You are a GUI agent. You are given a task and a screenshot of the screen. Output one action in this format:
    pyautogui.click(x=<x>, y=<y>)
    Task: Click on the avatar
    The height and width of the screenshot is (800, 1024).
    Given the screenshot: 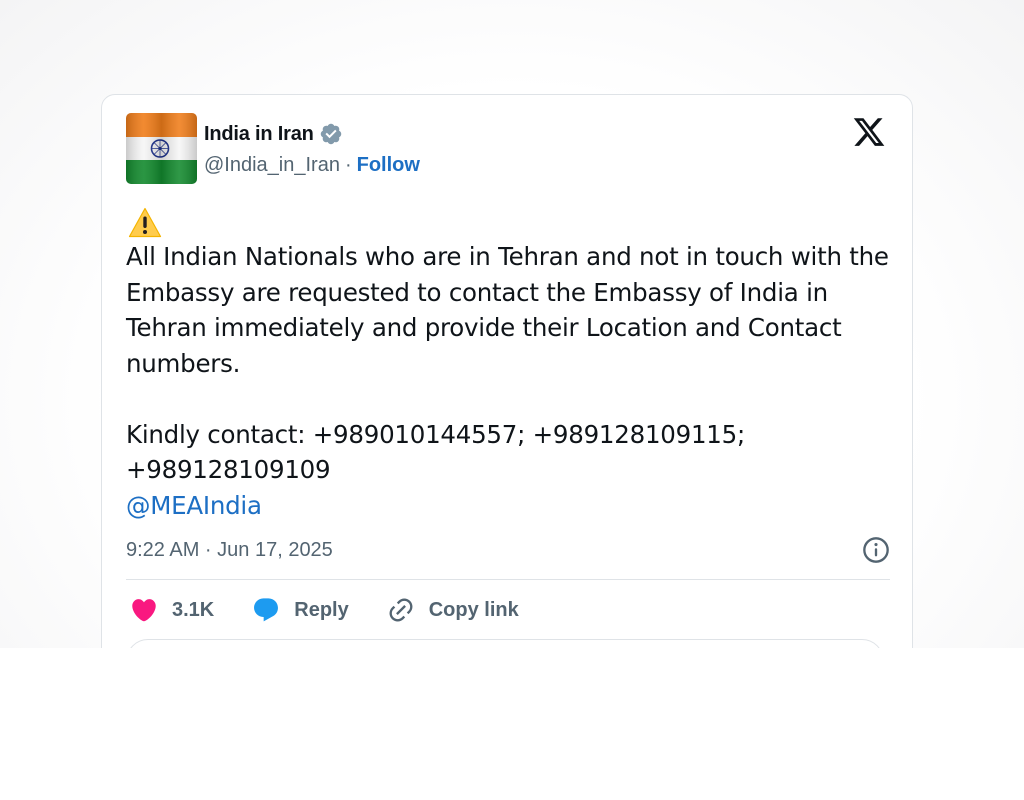 What is the action you would take?
    pyautogui.click(x=161, y=148)
    